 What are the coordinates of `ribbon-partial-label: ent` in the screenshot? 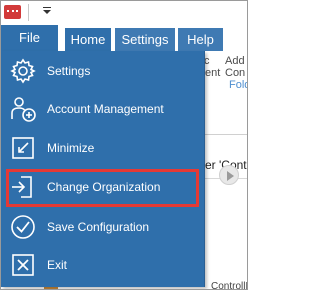 It's located at (213, 73).